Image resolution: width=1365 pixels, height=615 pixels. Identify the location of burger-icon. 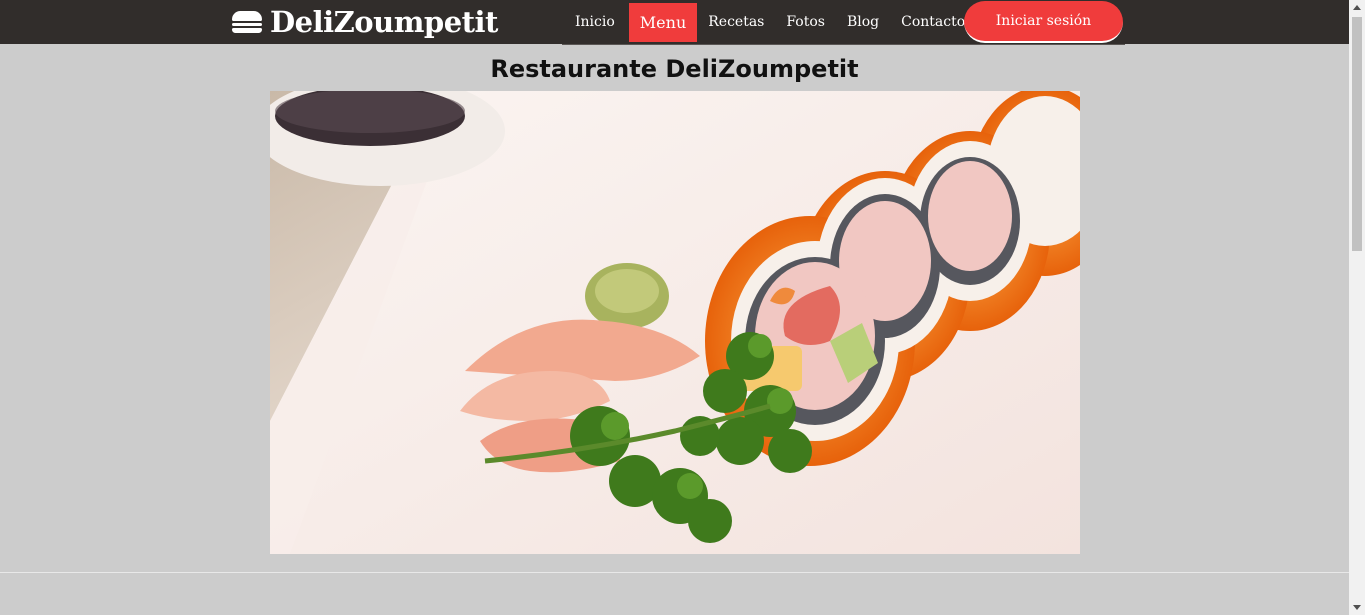
(247, 22).